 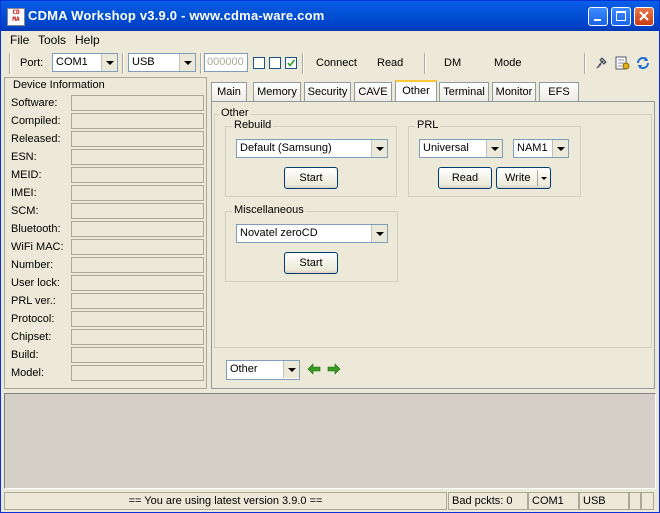 I want to click on app-icon: CD MA, so click(x=16, y=17).